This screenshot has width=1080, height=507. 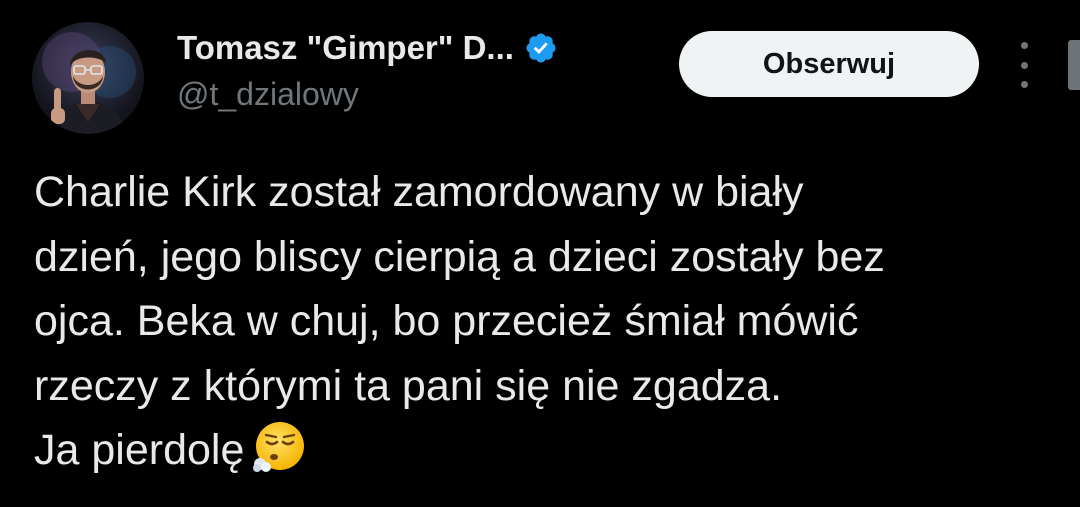 I want to click on tweet-line: Charlie Kirk został zamordowany w biały, so click(x=419, y=192).